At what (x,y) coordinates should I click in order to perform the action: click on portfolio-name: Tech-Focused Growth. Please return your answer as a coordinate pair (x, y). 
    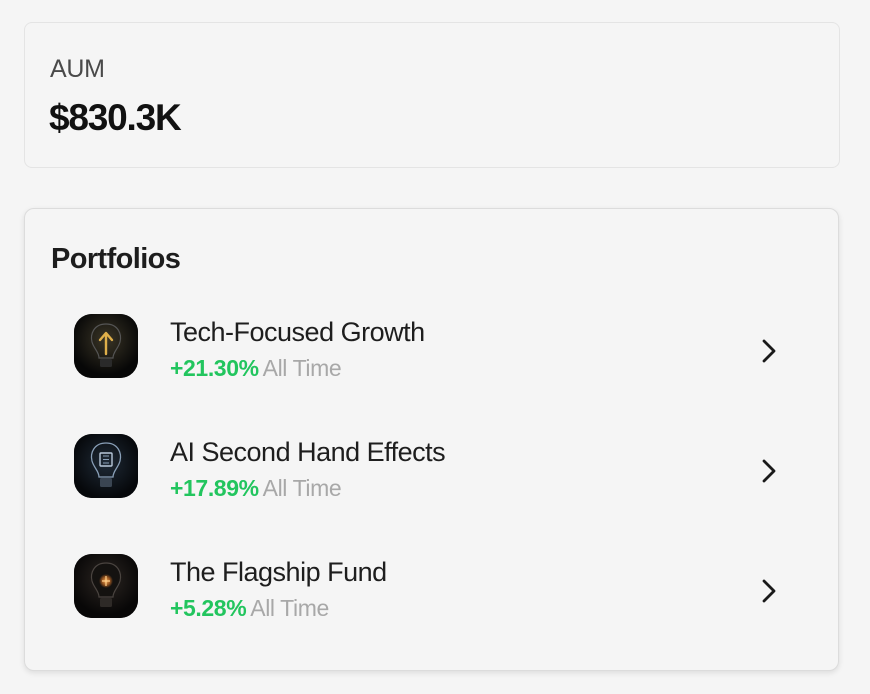
    Looking at the image, I should click on (297, 332).